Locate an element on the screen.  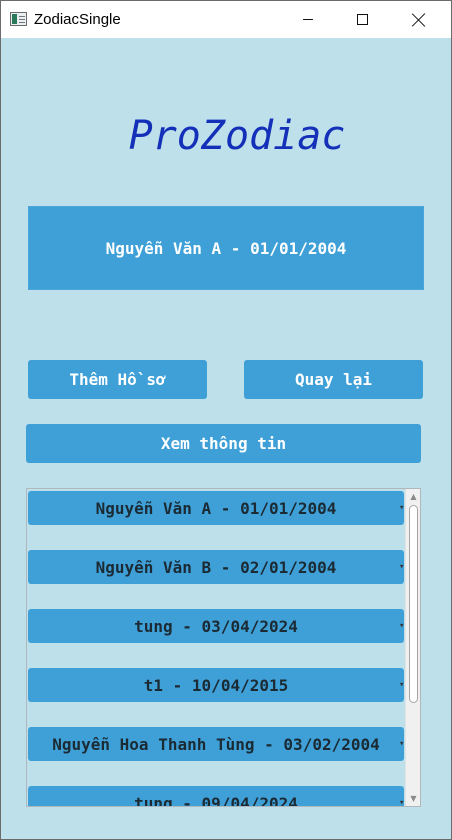
current-profile-display: Nguyễn Văn A - 01/01/2004 is located at coordinates (226, 248).